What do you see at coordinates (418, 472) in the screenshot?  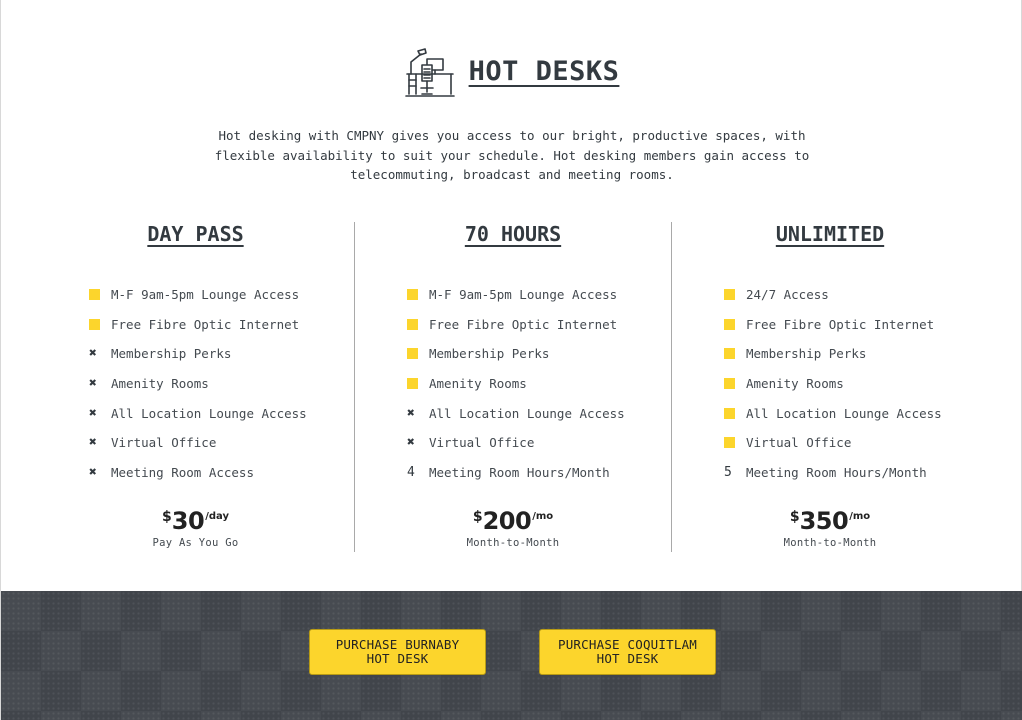 I see `feature-count: 4` at bounding box center [418, 472].